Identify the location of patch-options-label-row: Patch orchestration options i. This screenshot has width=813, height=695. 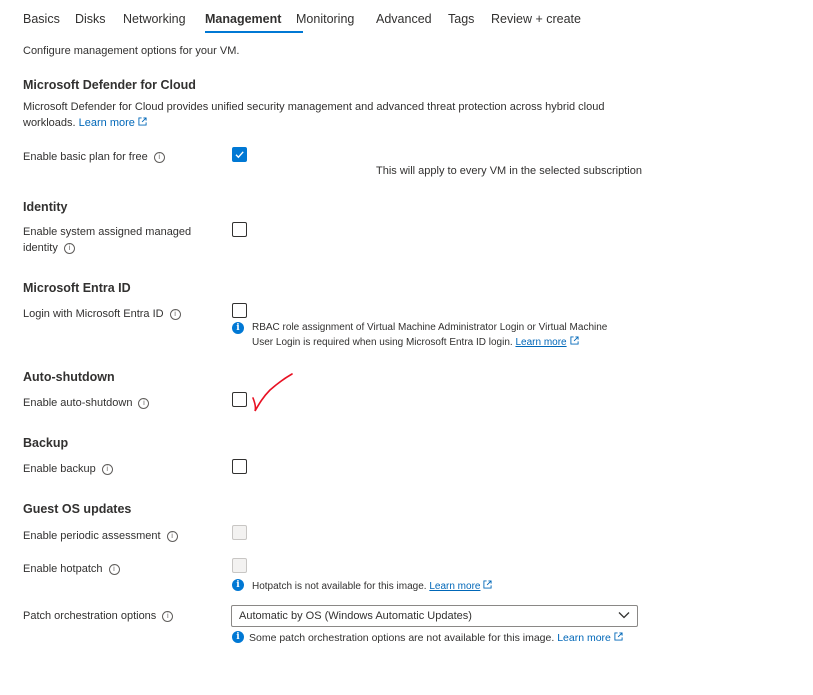
(98, 616).